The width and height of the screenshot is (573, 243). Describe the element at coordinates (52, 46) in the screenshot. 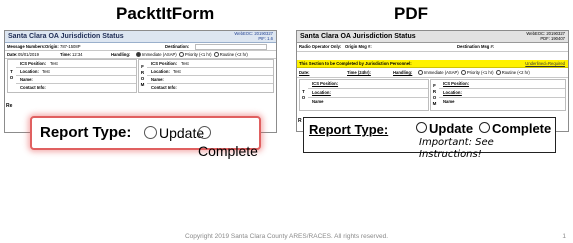

I see `origin-label: Origin:` at that location.